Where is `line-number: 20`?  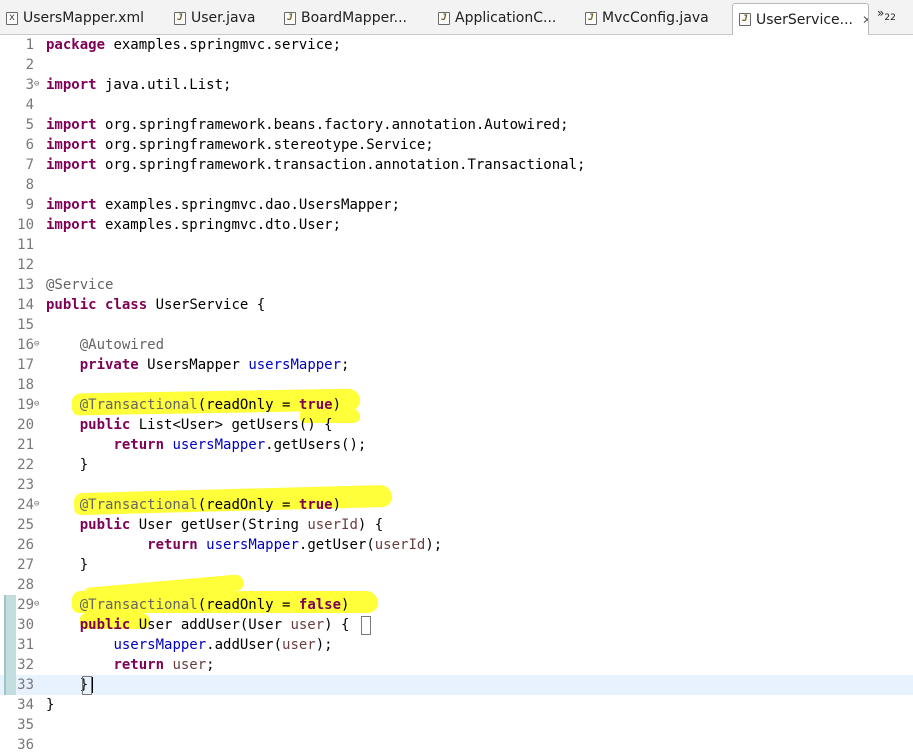
line-number: 20 is located at coordinates (25, 425).